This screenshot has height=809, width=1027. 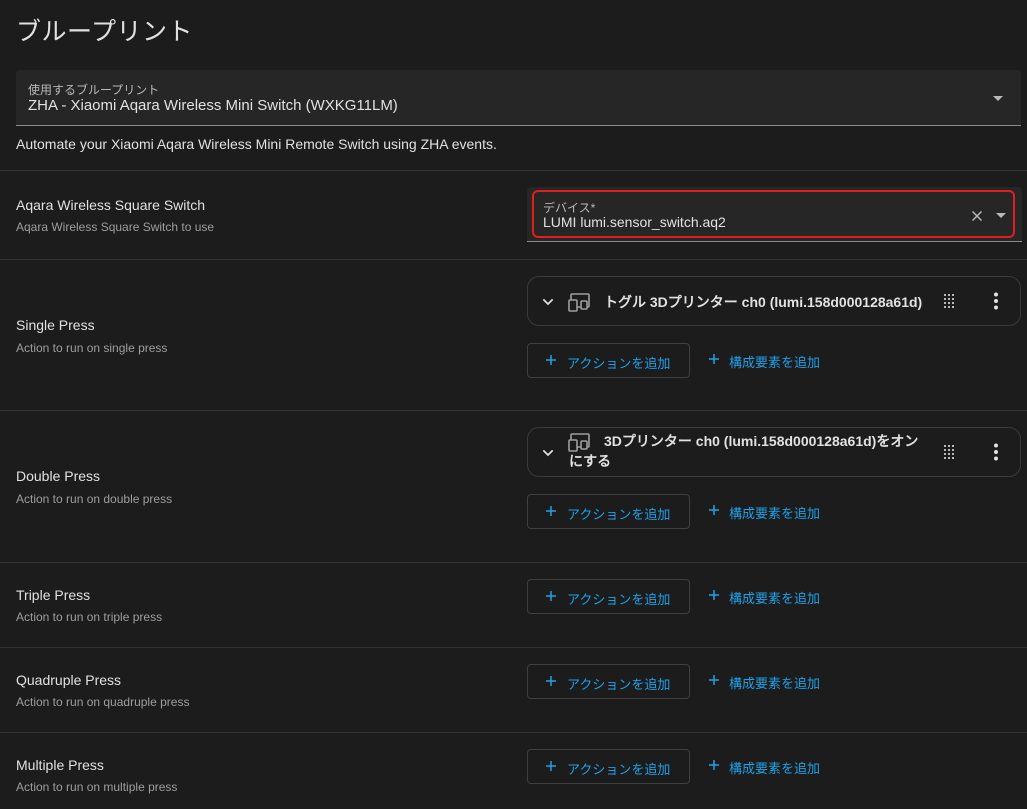 What do you see at coordinates (111, 205) in the screenshot?
I see `input-title-switch: Aqara Wireless Square Switch` at bounding box center [111, 205].